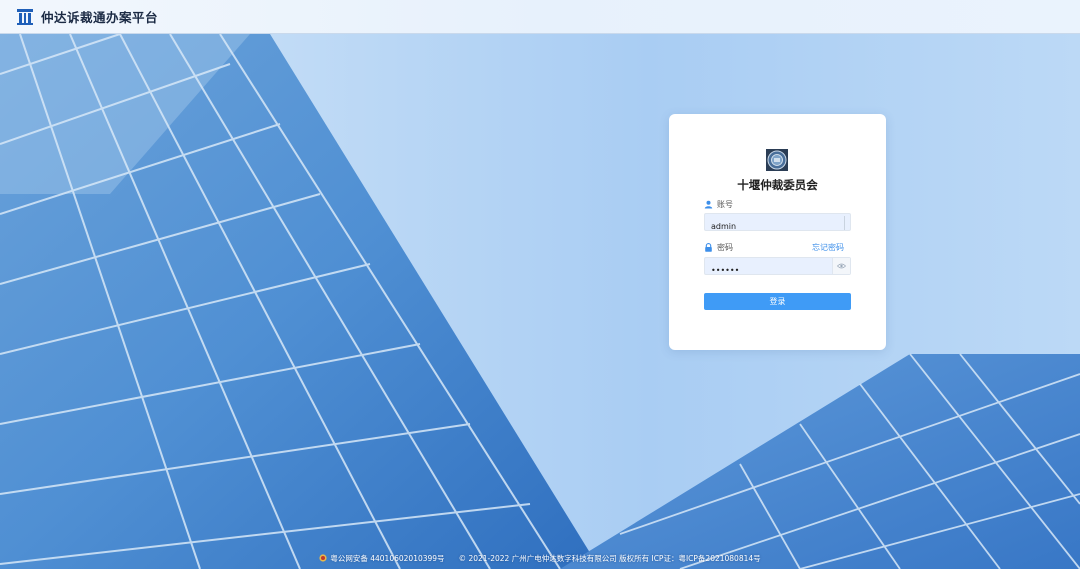 The height and width of the screenshot is (569, 1080). Describe the element at coordinates (25, 17) in the screenshot. I see `pillar-logo-icon` at that location.